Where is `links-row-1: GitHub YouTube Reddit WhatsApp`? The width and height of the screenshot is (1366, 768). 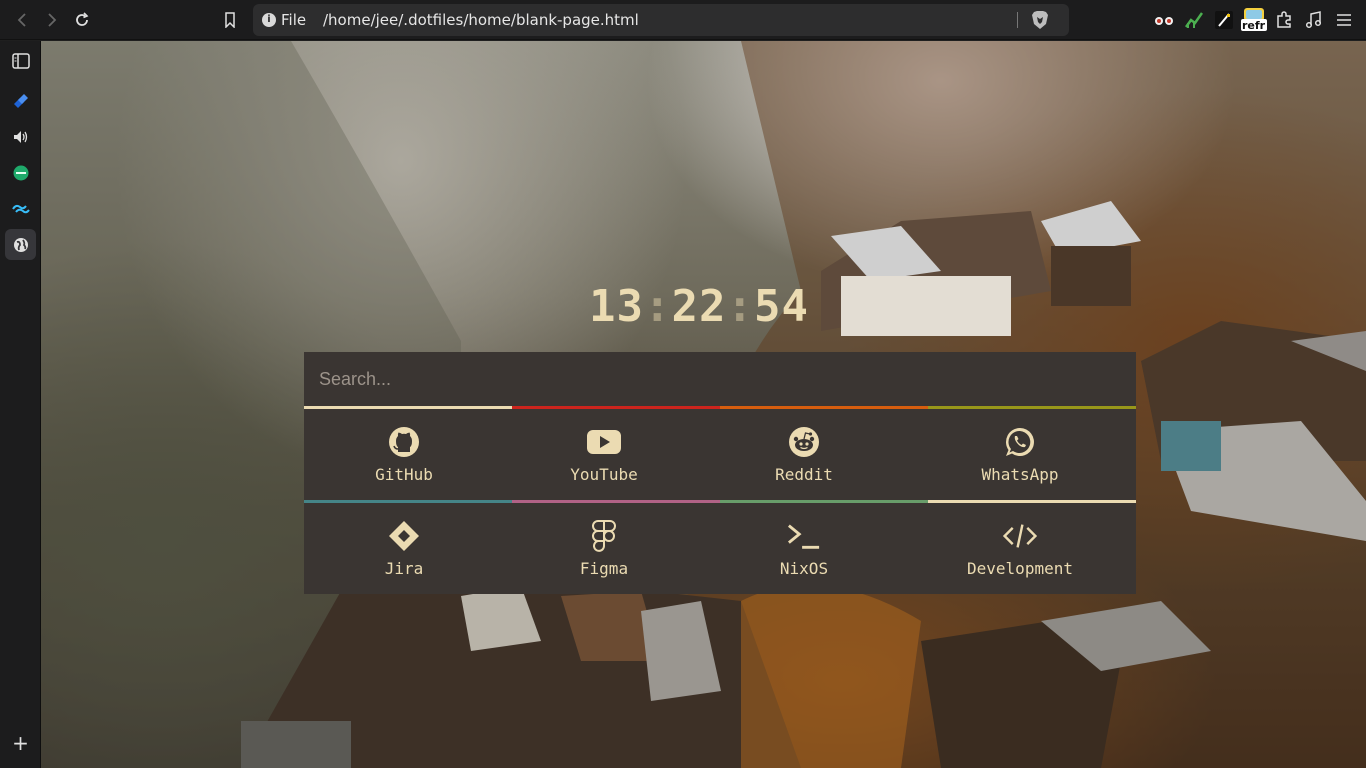
links-row-1: GitHub YouTube Reddit WhatsApp is located at coordinates (720, 454).